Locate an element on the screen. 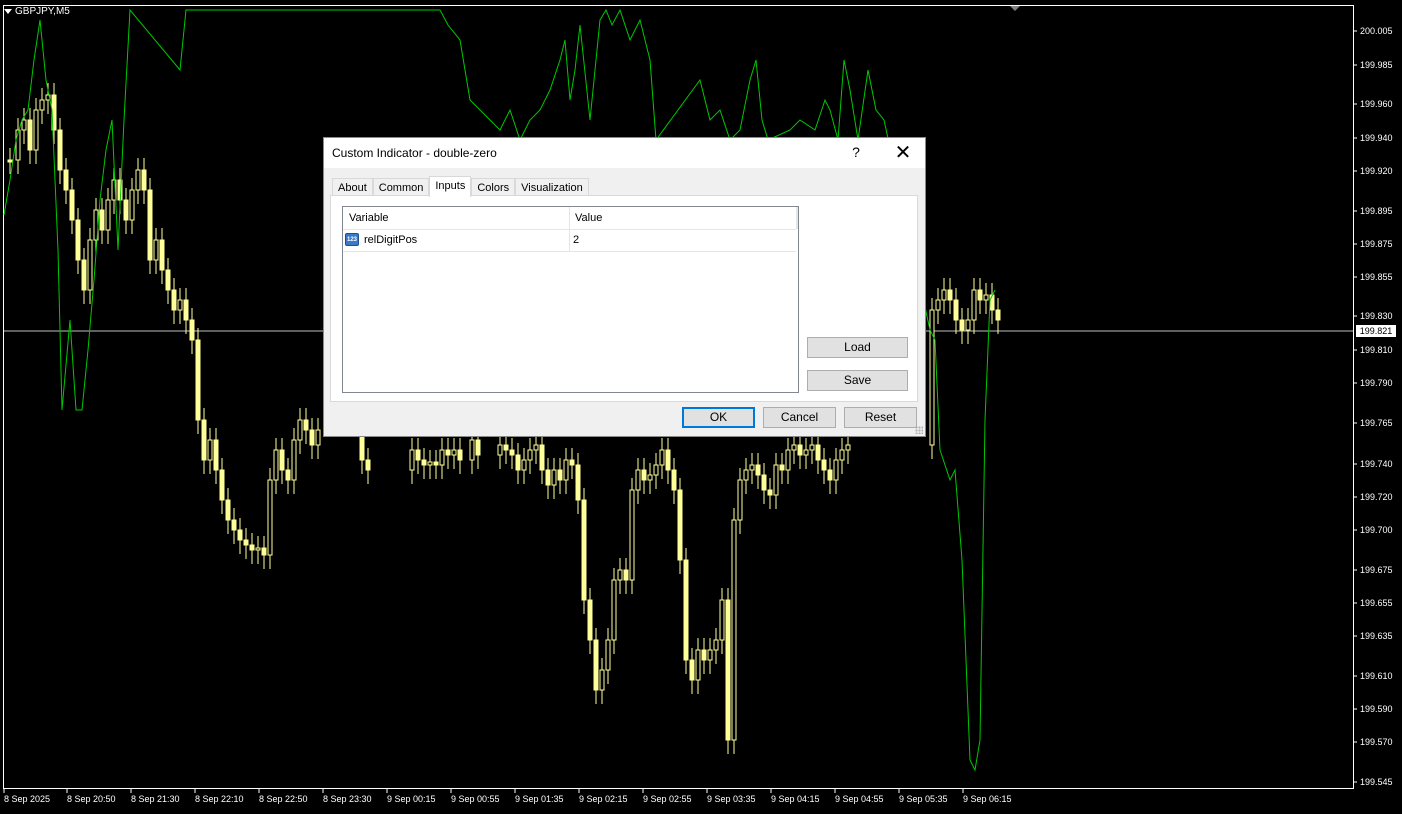  dialog-titlebar: Custom Indicator - double-zero ? ✕ is located at coordinates (624, 153).